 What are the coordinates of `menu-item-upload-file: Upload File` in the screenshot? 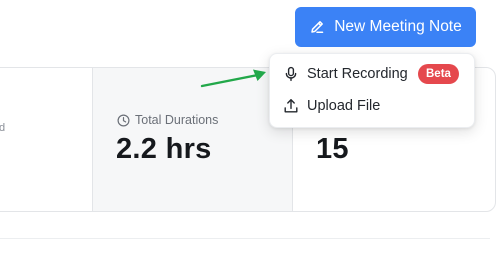 It's located at (372, 106).